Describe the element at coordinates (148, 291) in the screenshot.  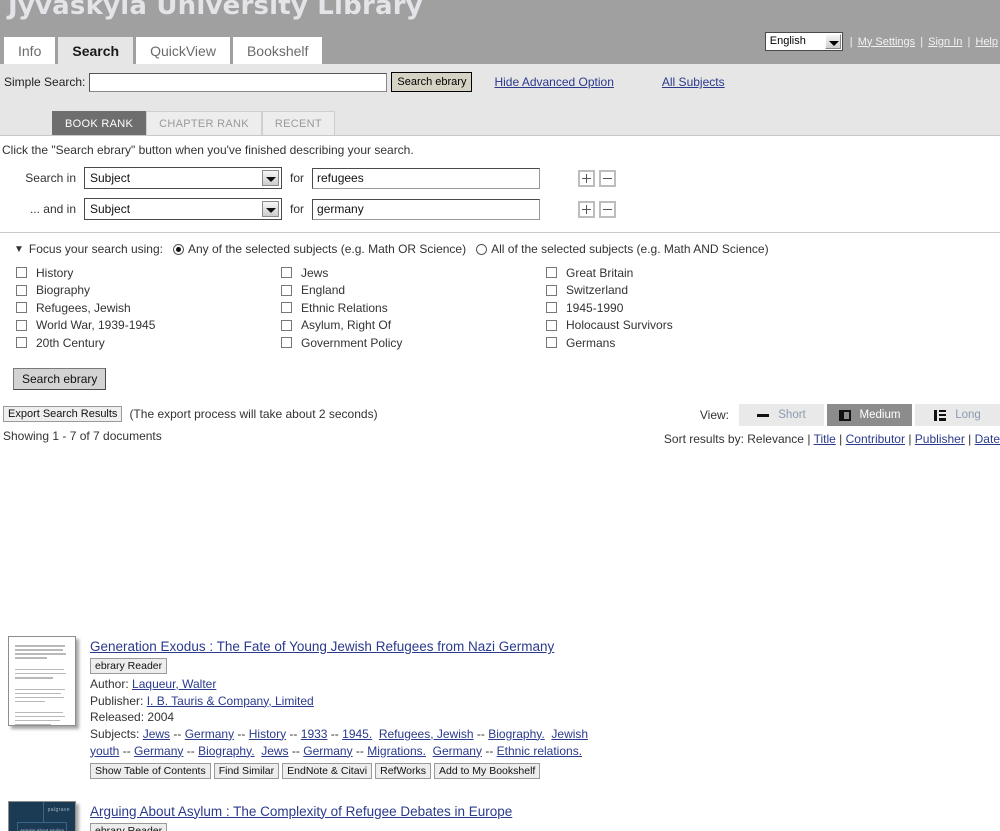
I see `list-item: Biography` at that location.